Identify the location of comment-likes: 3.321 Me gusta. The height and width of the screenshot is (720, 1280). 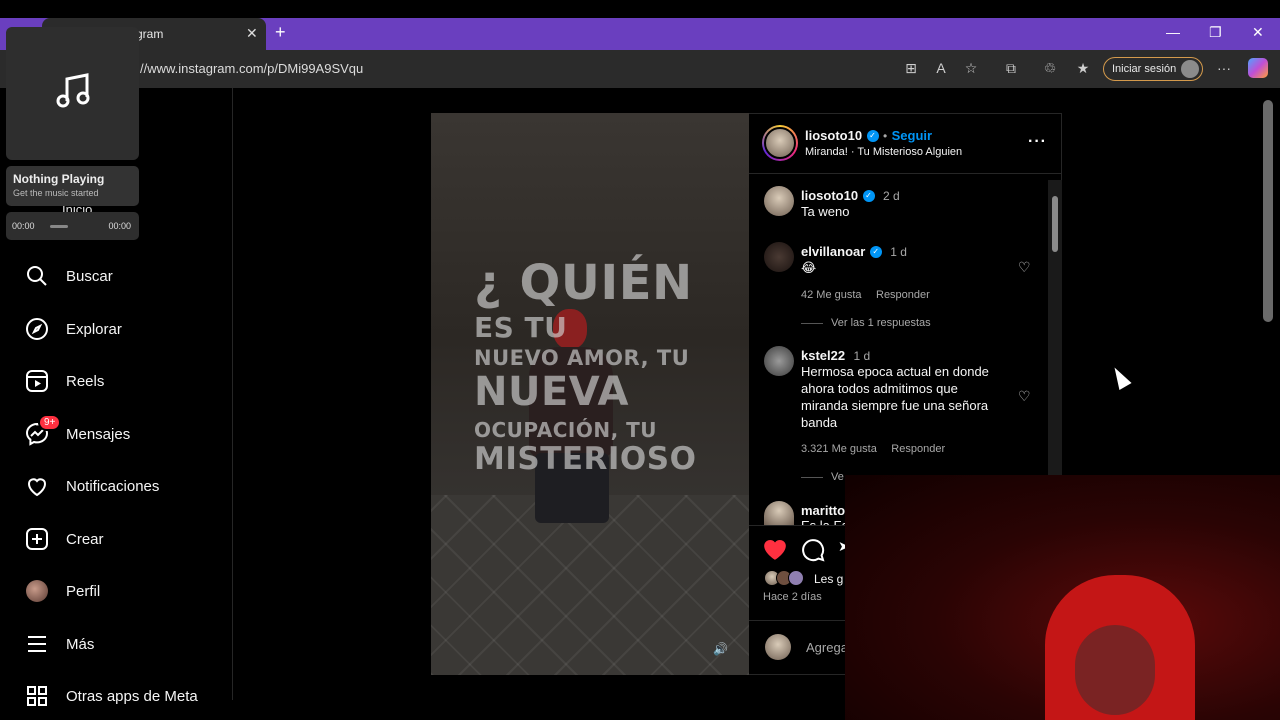
(839, 449).